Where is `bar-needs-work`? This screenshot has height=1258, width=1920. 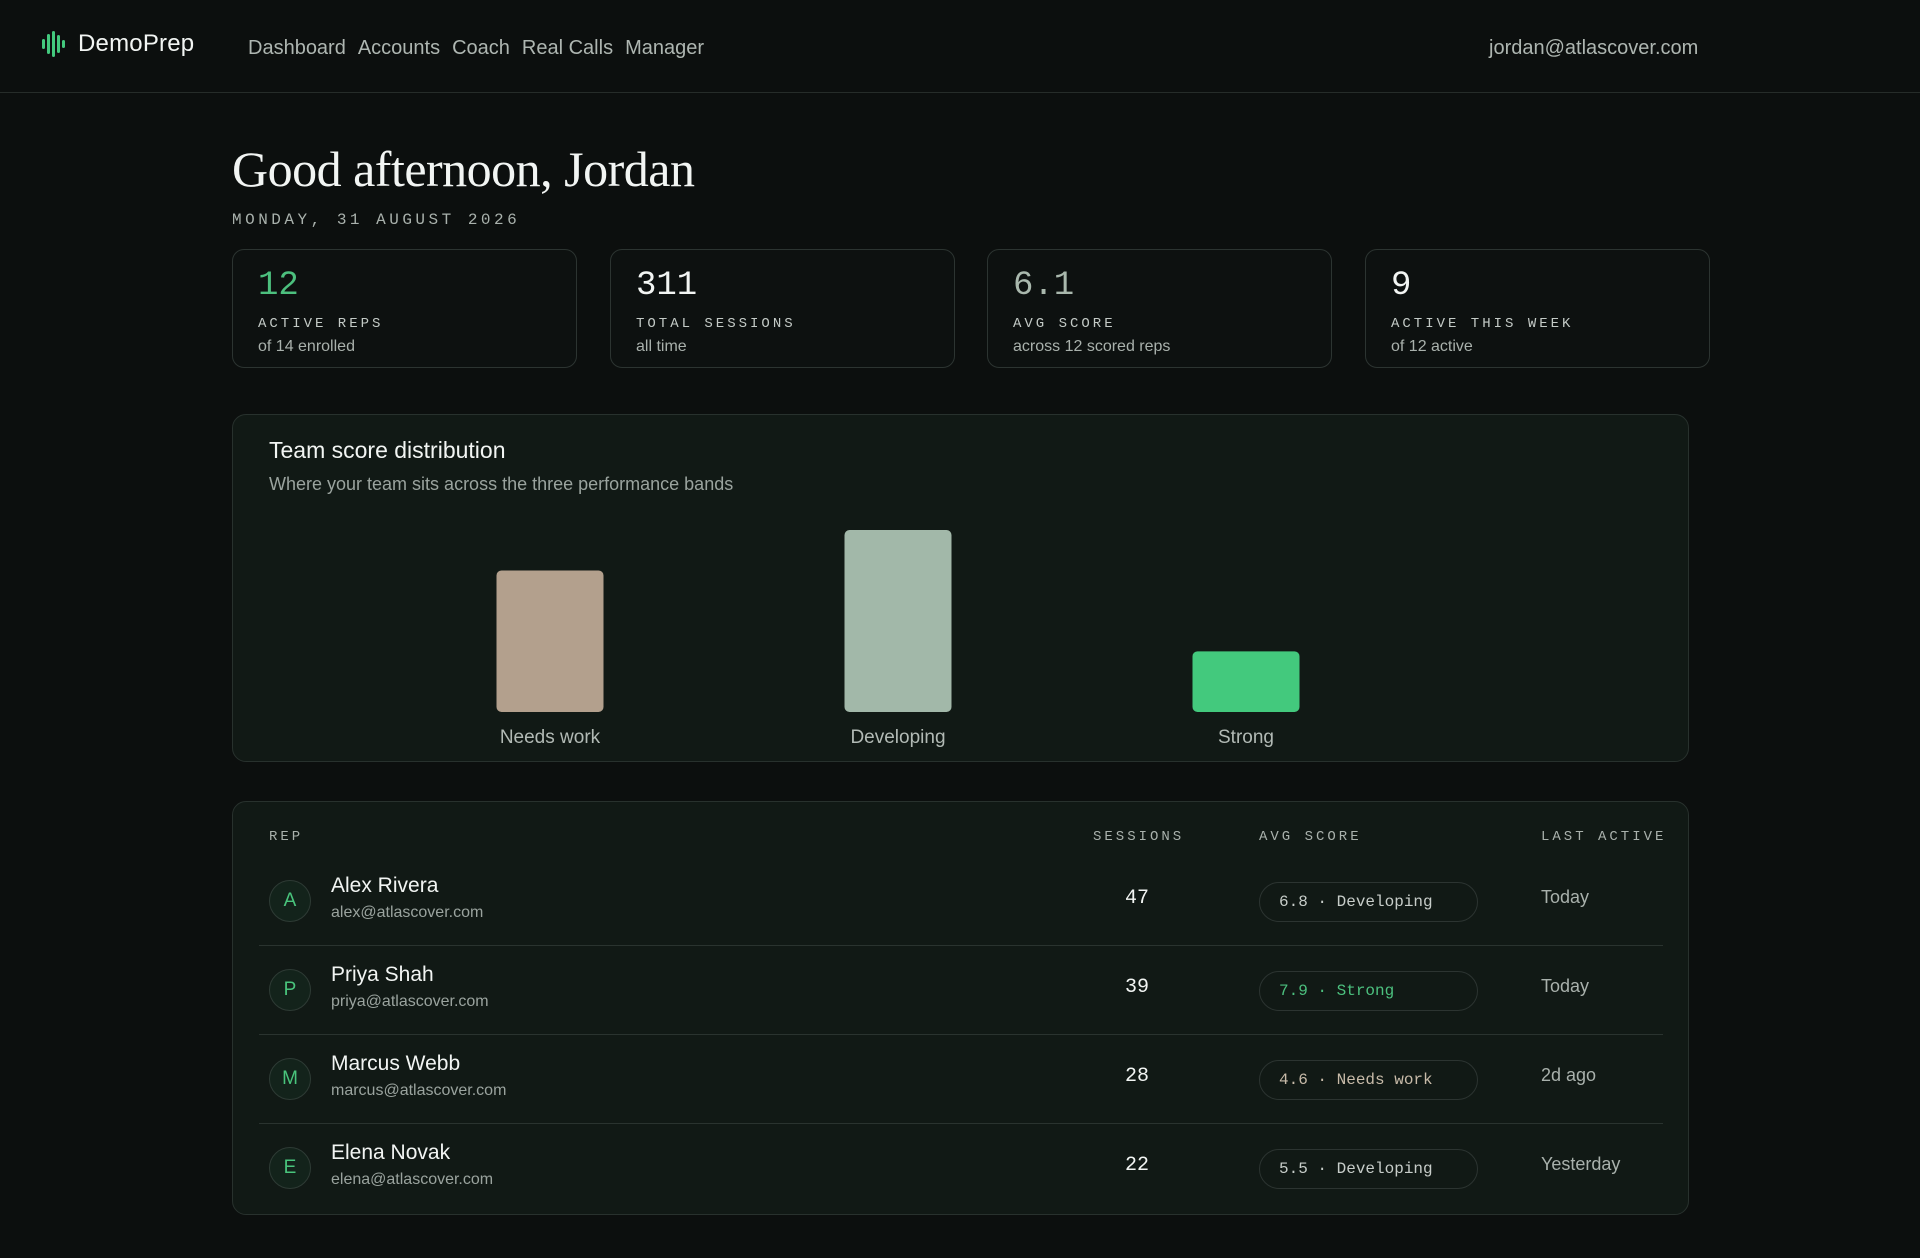
bar-needs-work is located at coordinates (550, 641).